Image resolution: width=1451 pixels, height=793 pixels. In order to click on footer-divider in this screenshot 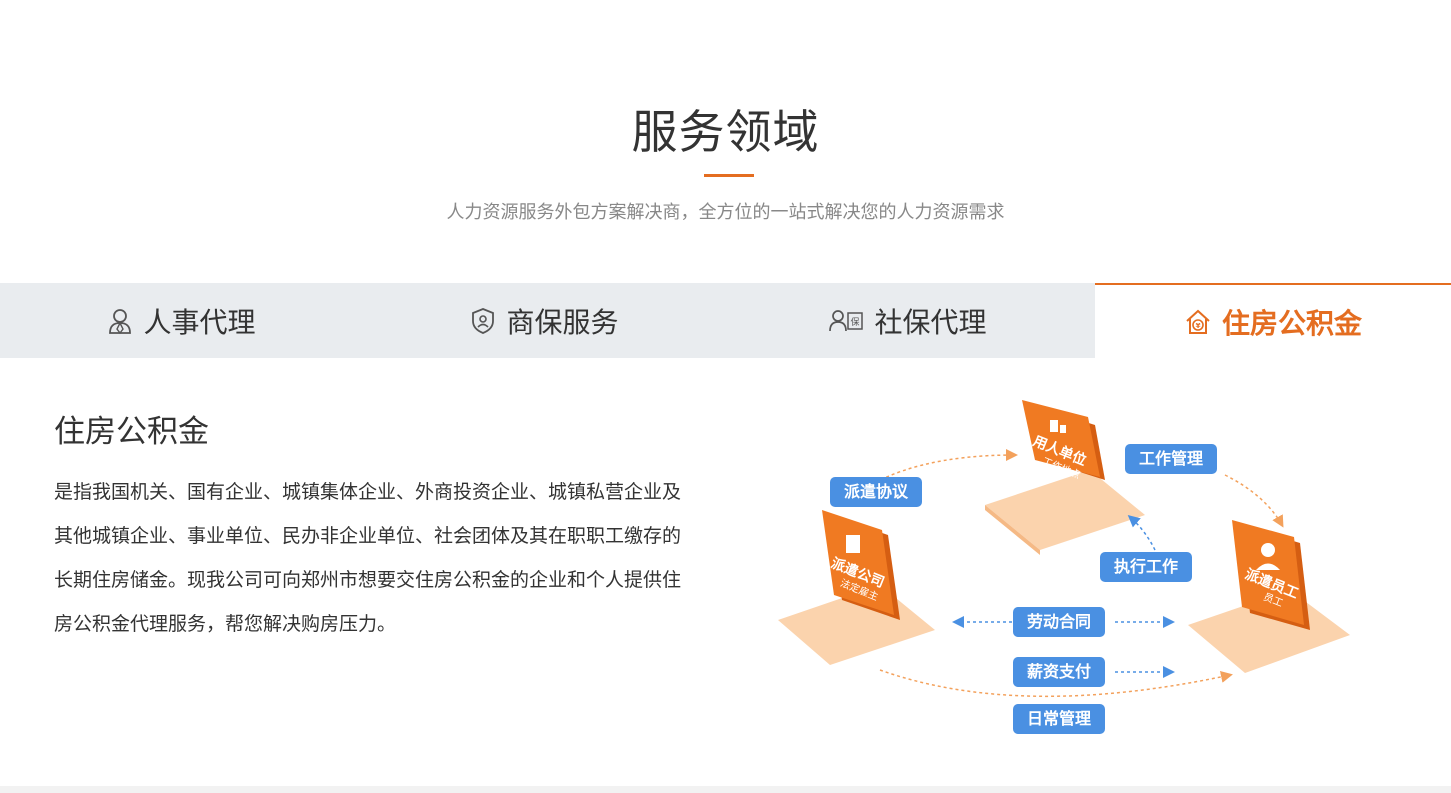, I will do `click(725, 789)`.